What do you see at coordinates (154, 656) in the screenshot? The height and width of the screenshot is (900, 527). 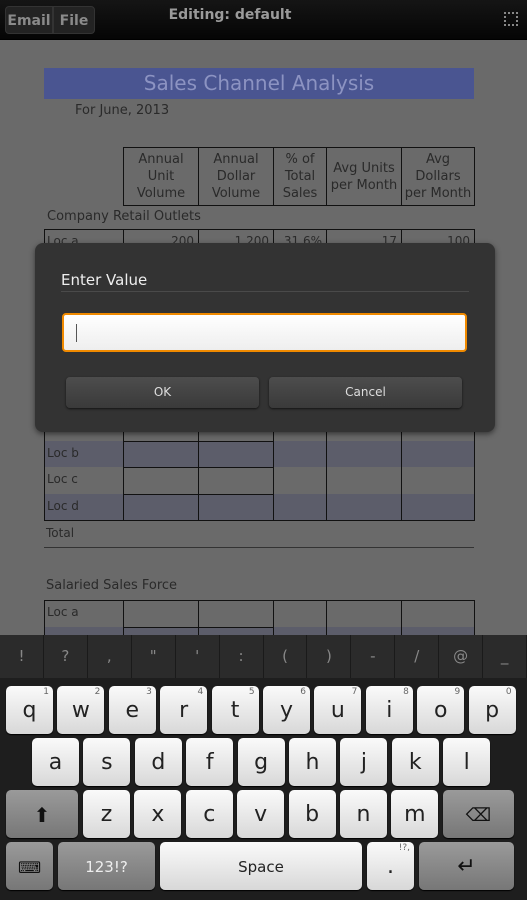 I see `symbol-key: "` at bounding box center [154, 656].